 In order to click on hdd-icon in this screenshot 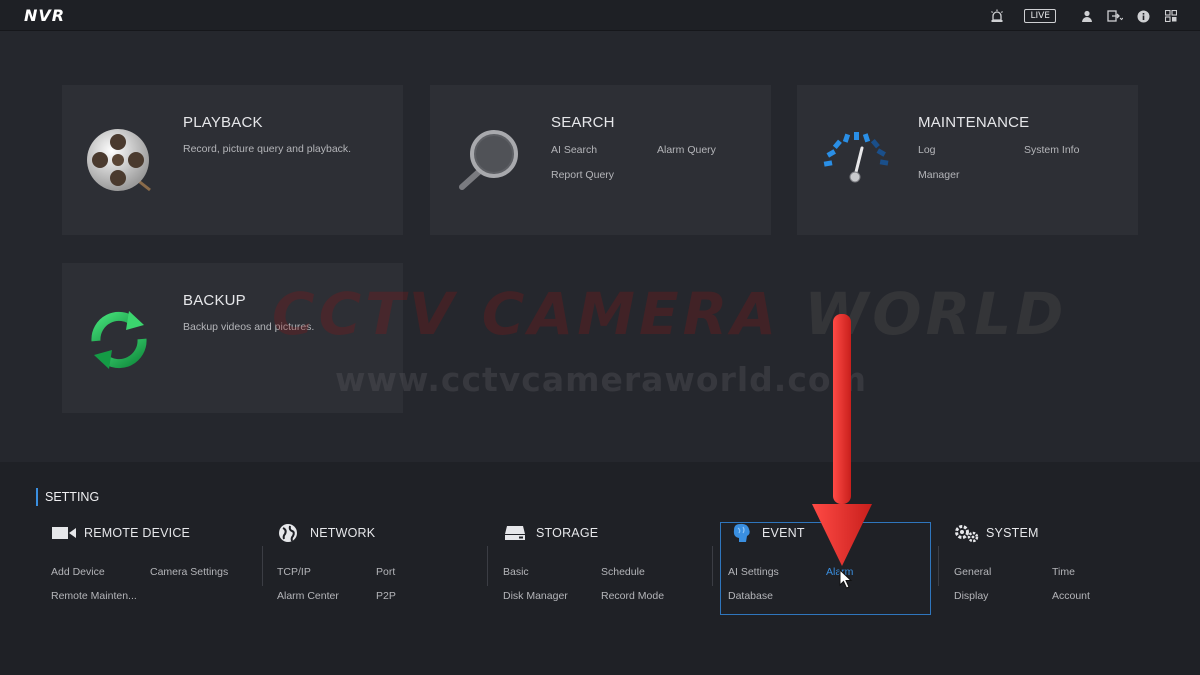, I will do `click(517, 533)`.